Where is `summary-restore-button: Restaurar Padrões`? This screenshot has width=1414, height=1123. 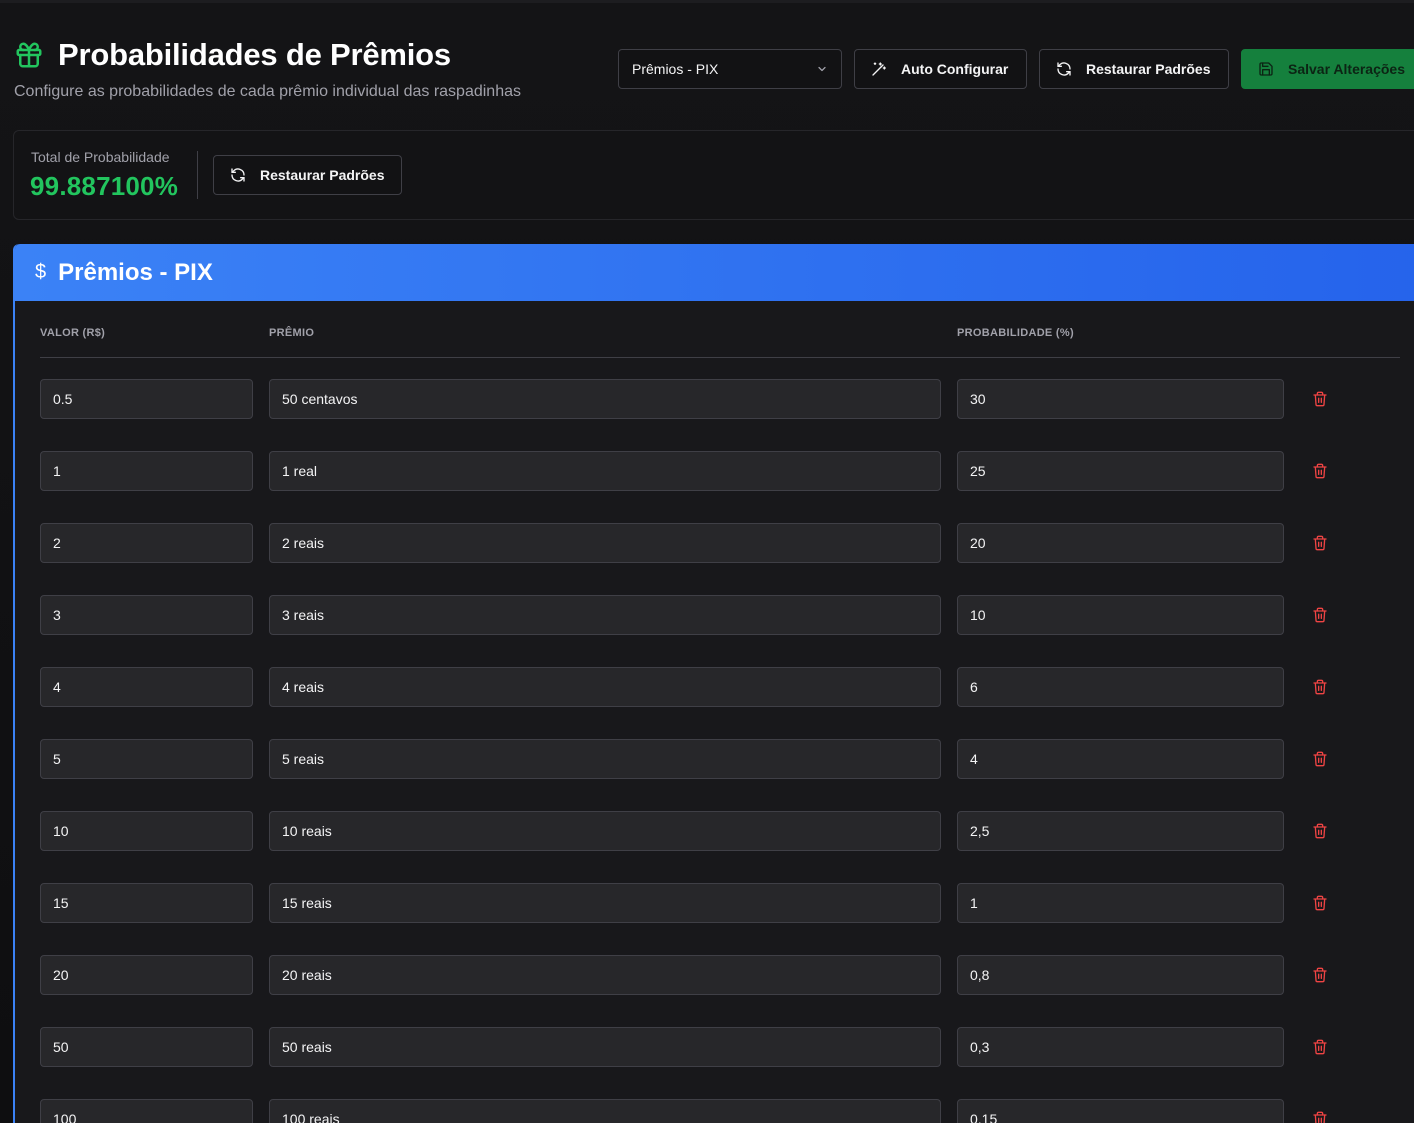 summary-restore-button: Restaurar Padrões is located at coordinates (307, 175).